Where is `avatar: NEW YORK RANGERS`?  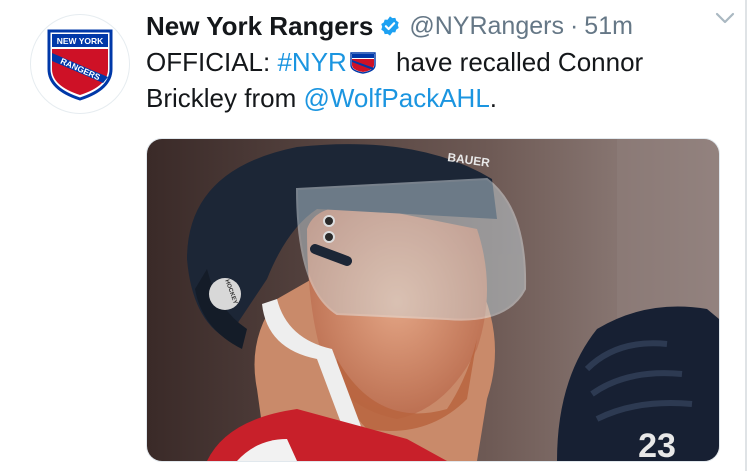
avatar: NEW YORK RANGERS is located at coordinates (80, 64).